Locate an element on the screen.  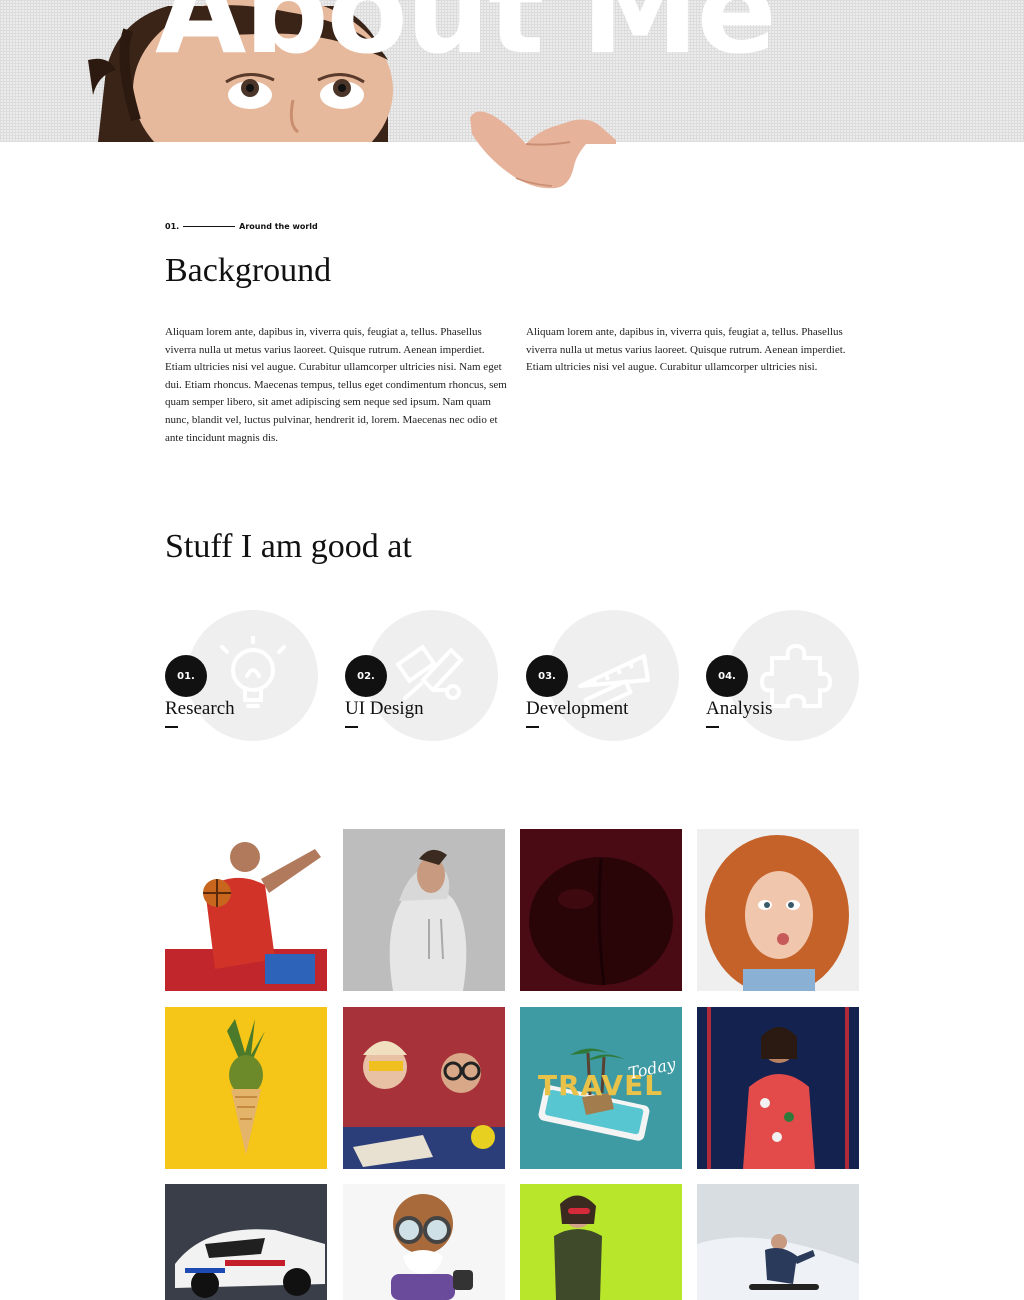
skill-research: 01. Research is located at coordinates (255, 678).